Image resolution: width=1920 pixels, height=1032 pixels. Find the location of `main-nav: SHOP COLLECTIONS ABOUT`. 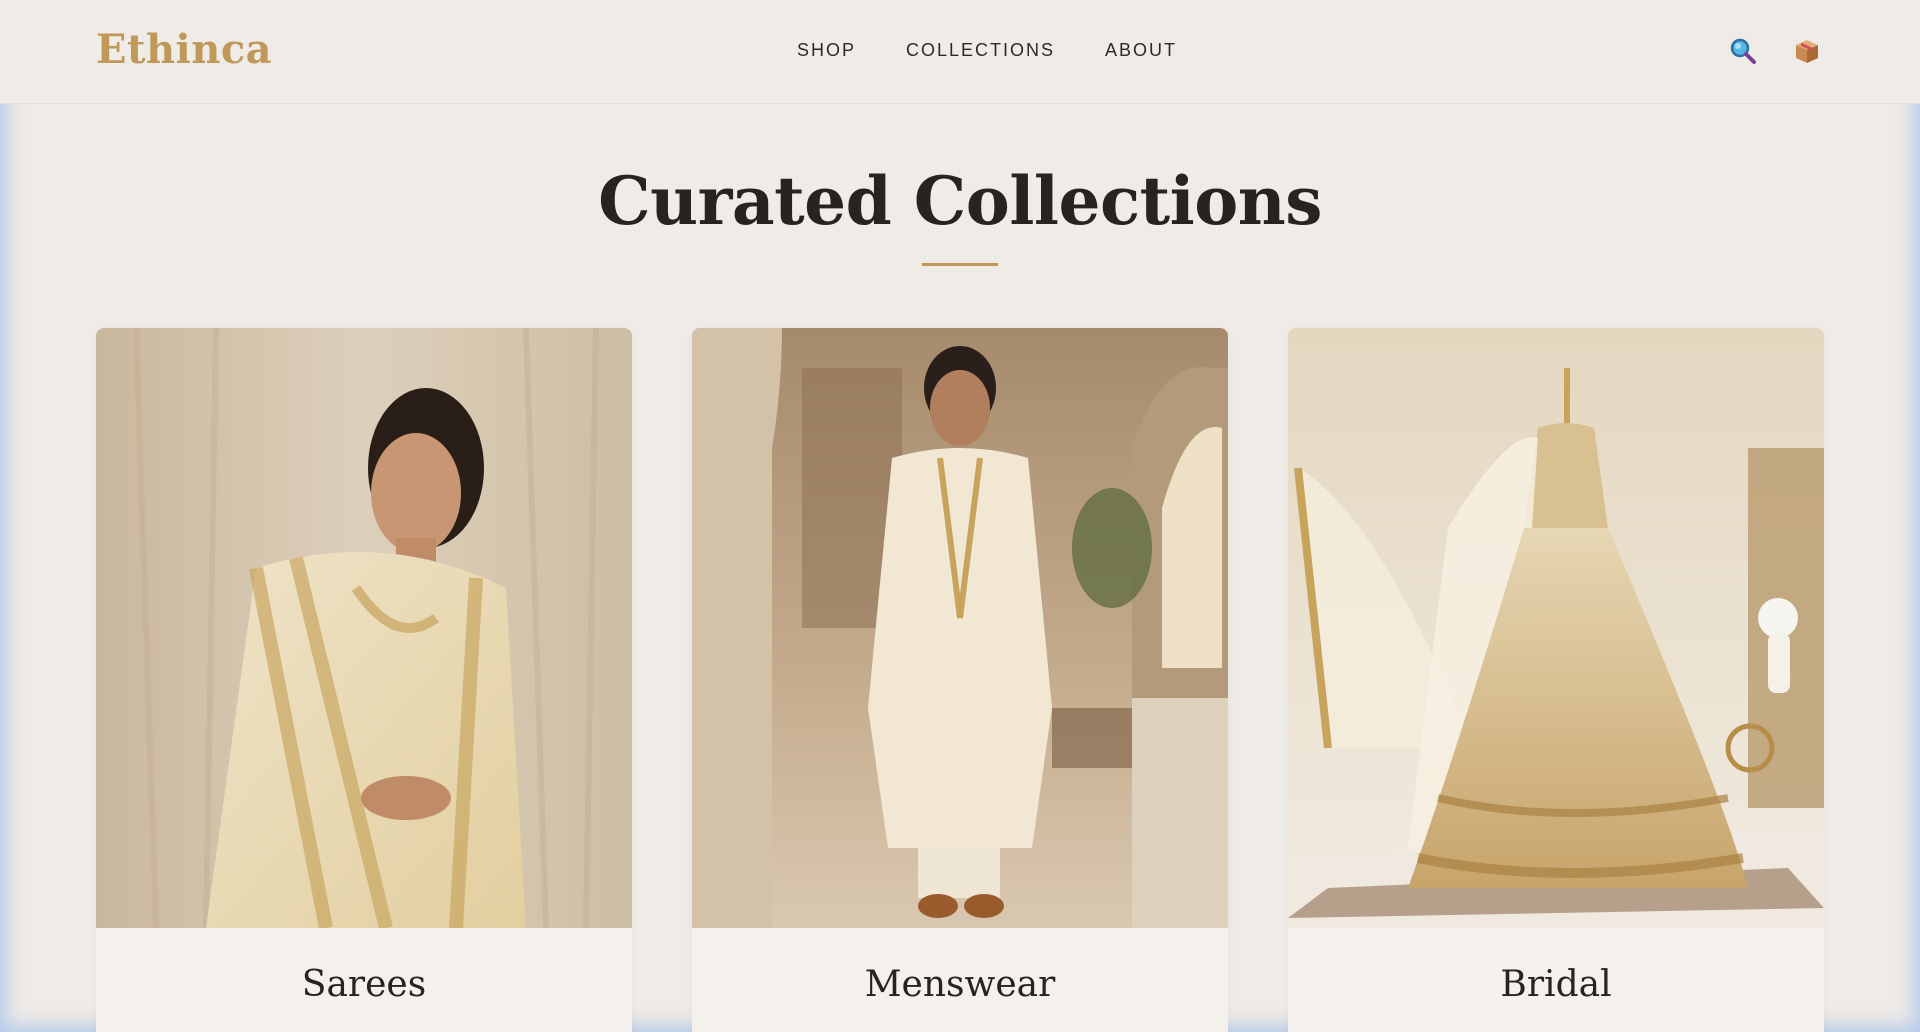

main-nav: SHOP COLLECTIONS ABOUT is located at coordinates (987, 50).